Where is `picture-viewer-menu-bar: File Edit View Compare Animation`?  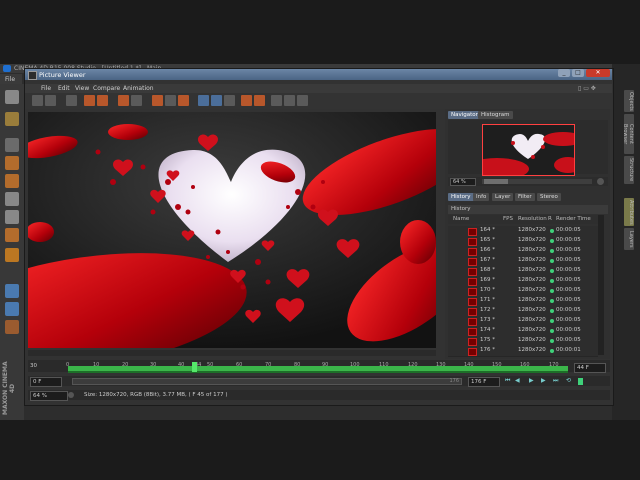 picture-viewer-menu-bar: File Edit View Compare Animation is located at coordinates (318, 88).